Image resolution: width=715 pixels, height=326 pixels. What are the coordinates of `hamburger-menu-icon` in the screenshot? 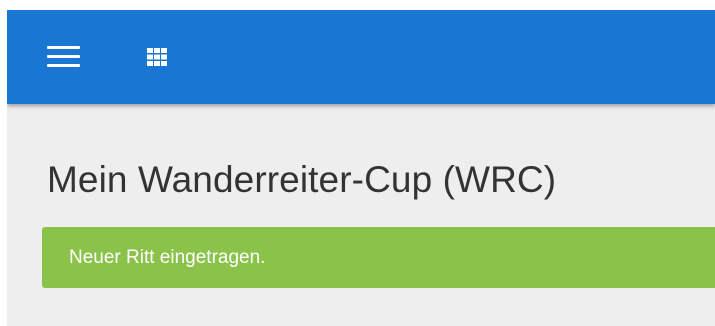 It's located at (67, 58).